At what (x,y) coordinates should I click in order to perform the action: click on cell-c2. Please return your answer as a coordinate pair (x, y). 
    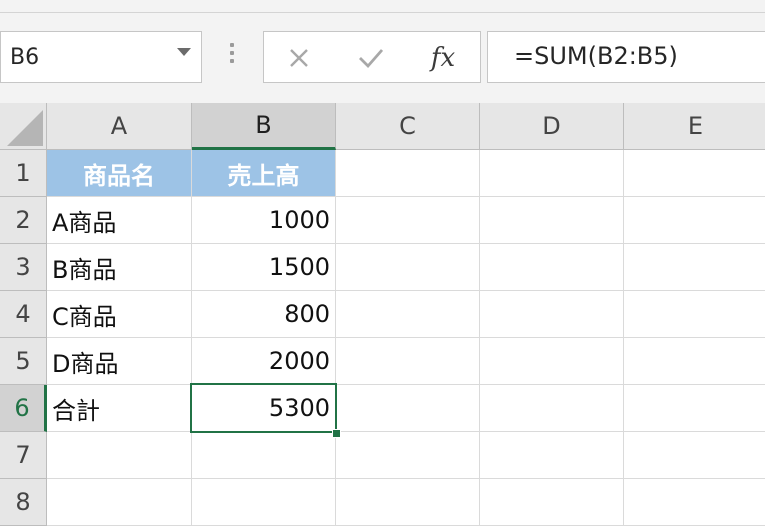
    Looking at the image, I should click on (408, 220).